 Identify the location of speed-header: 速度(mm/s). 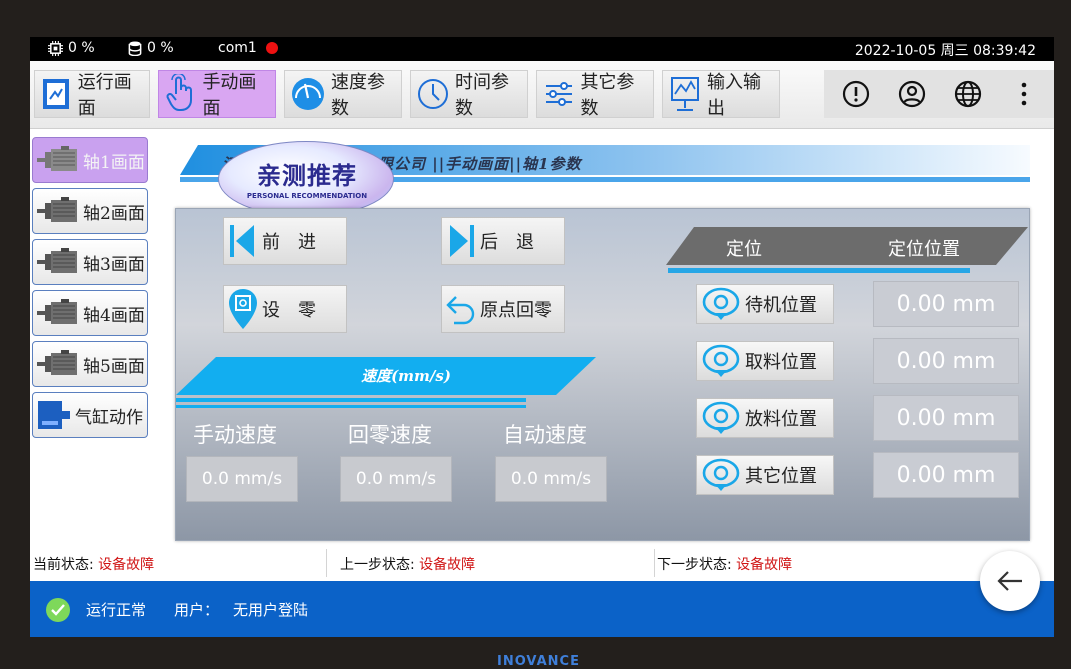
(406, 376).